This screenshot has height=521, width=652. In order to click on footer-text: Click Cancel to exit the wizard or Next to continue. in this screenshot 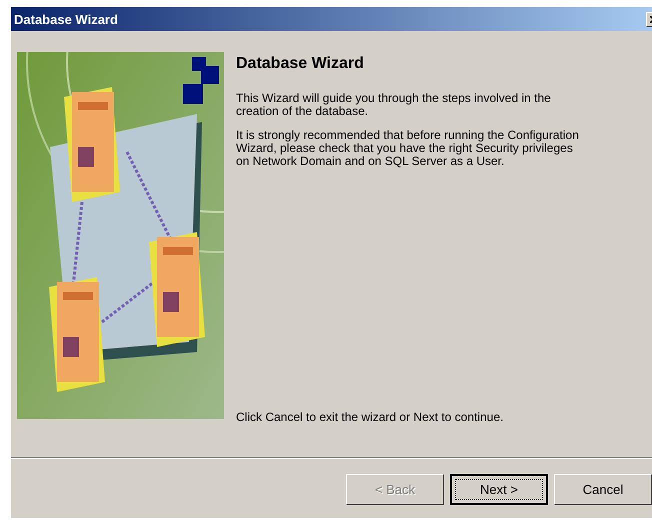, I will do `click(370, 417)`.